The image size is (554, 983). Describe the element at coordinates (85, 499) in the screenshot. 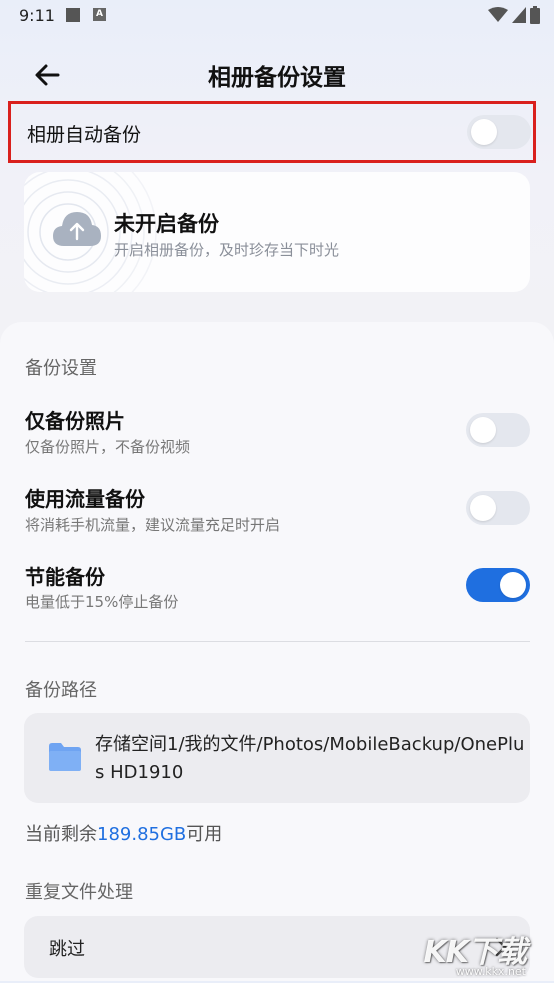

I see `setting-title: 使用流量备份` at that location.